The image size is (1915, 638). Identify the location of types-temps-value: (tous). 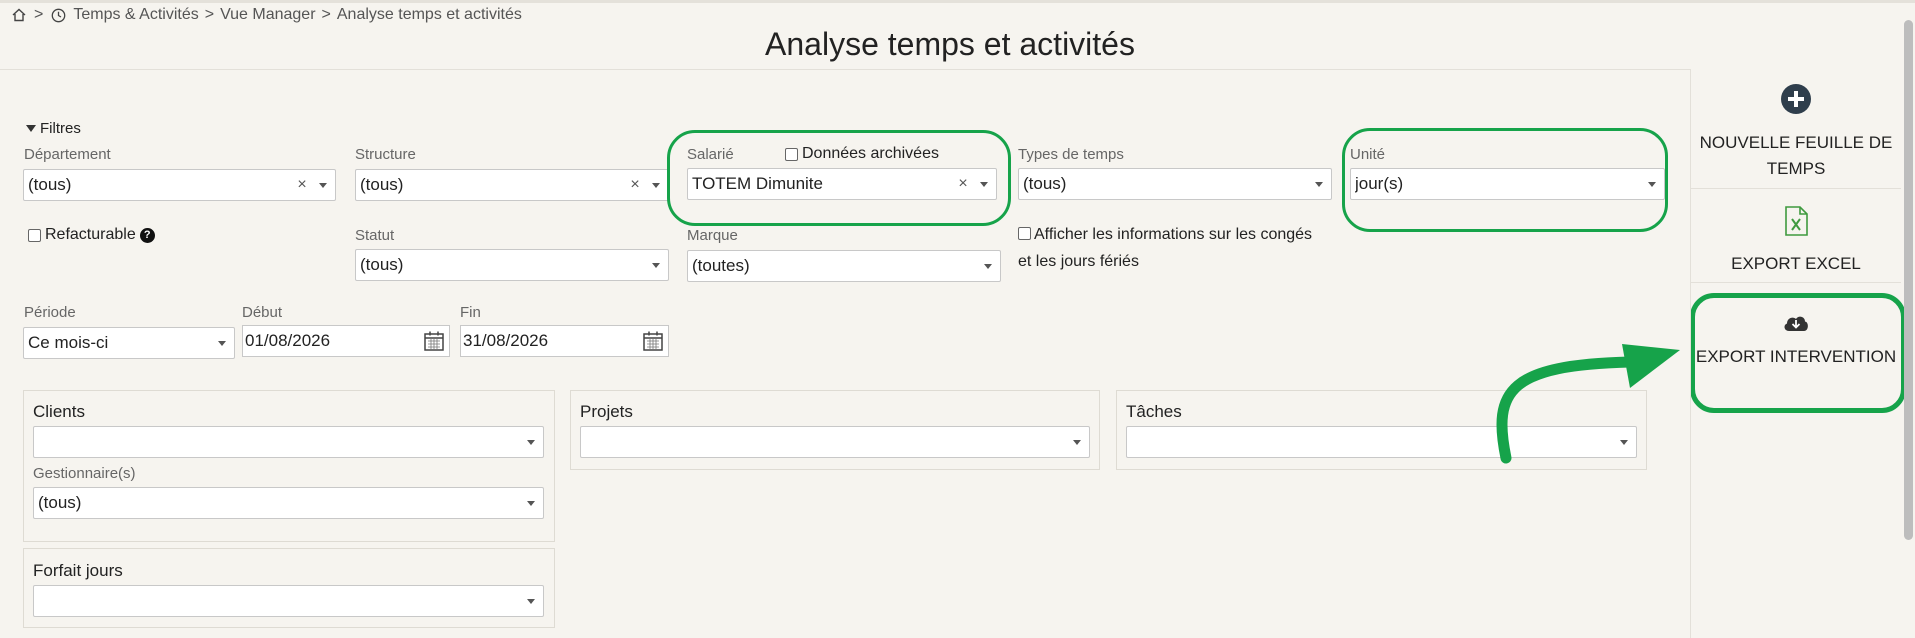
(1045, 183).